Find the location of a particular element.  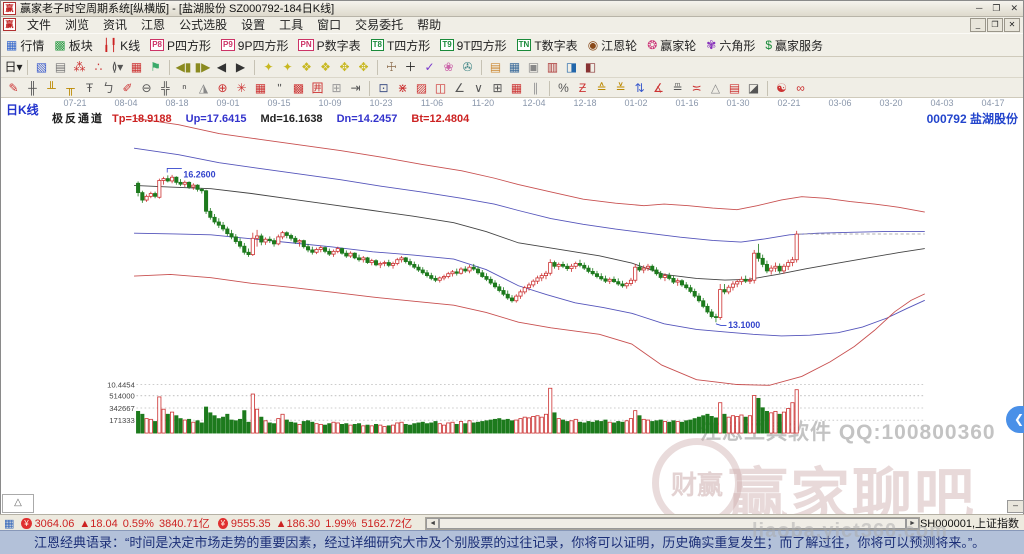

draw-icon-28: ▦ is located at coordinates (516, 88).